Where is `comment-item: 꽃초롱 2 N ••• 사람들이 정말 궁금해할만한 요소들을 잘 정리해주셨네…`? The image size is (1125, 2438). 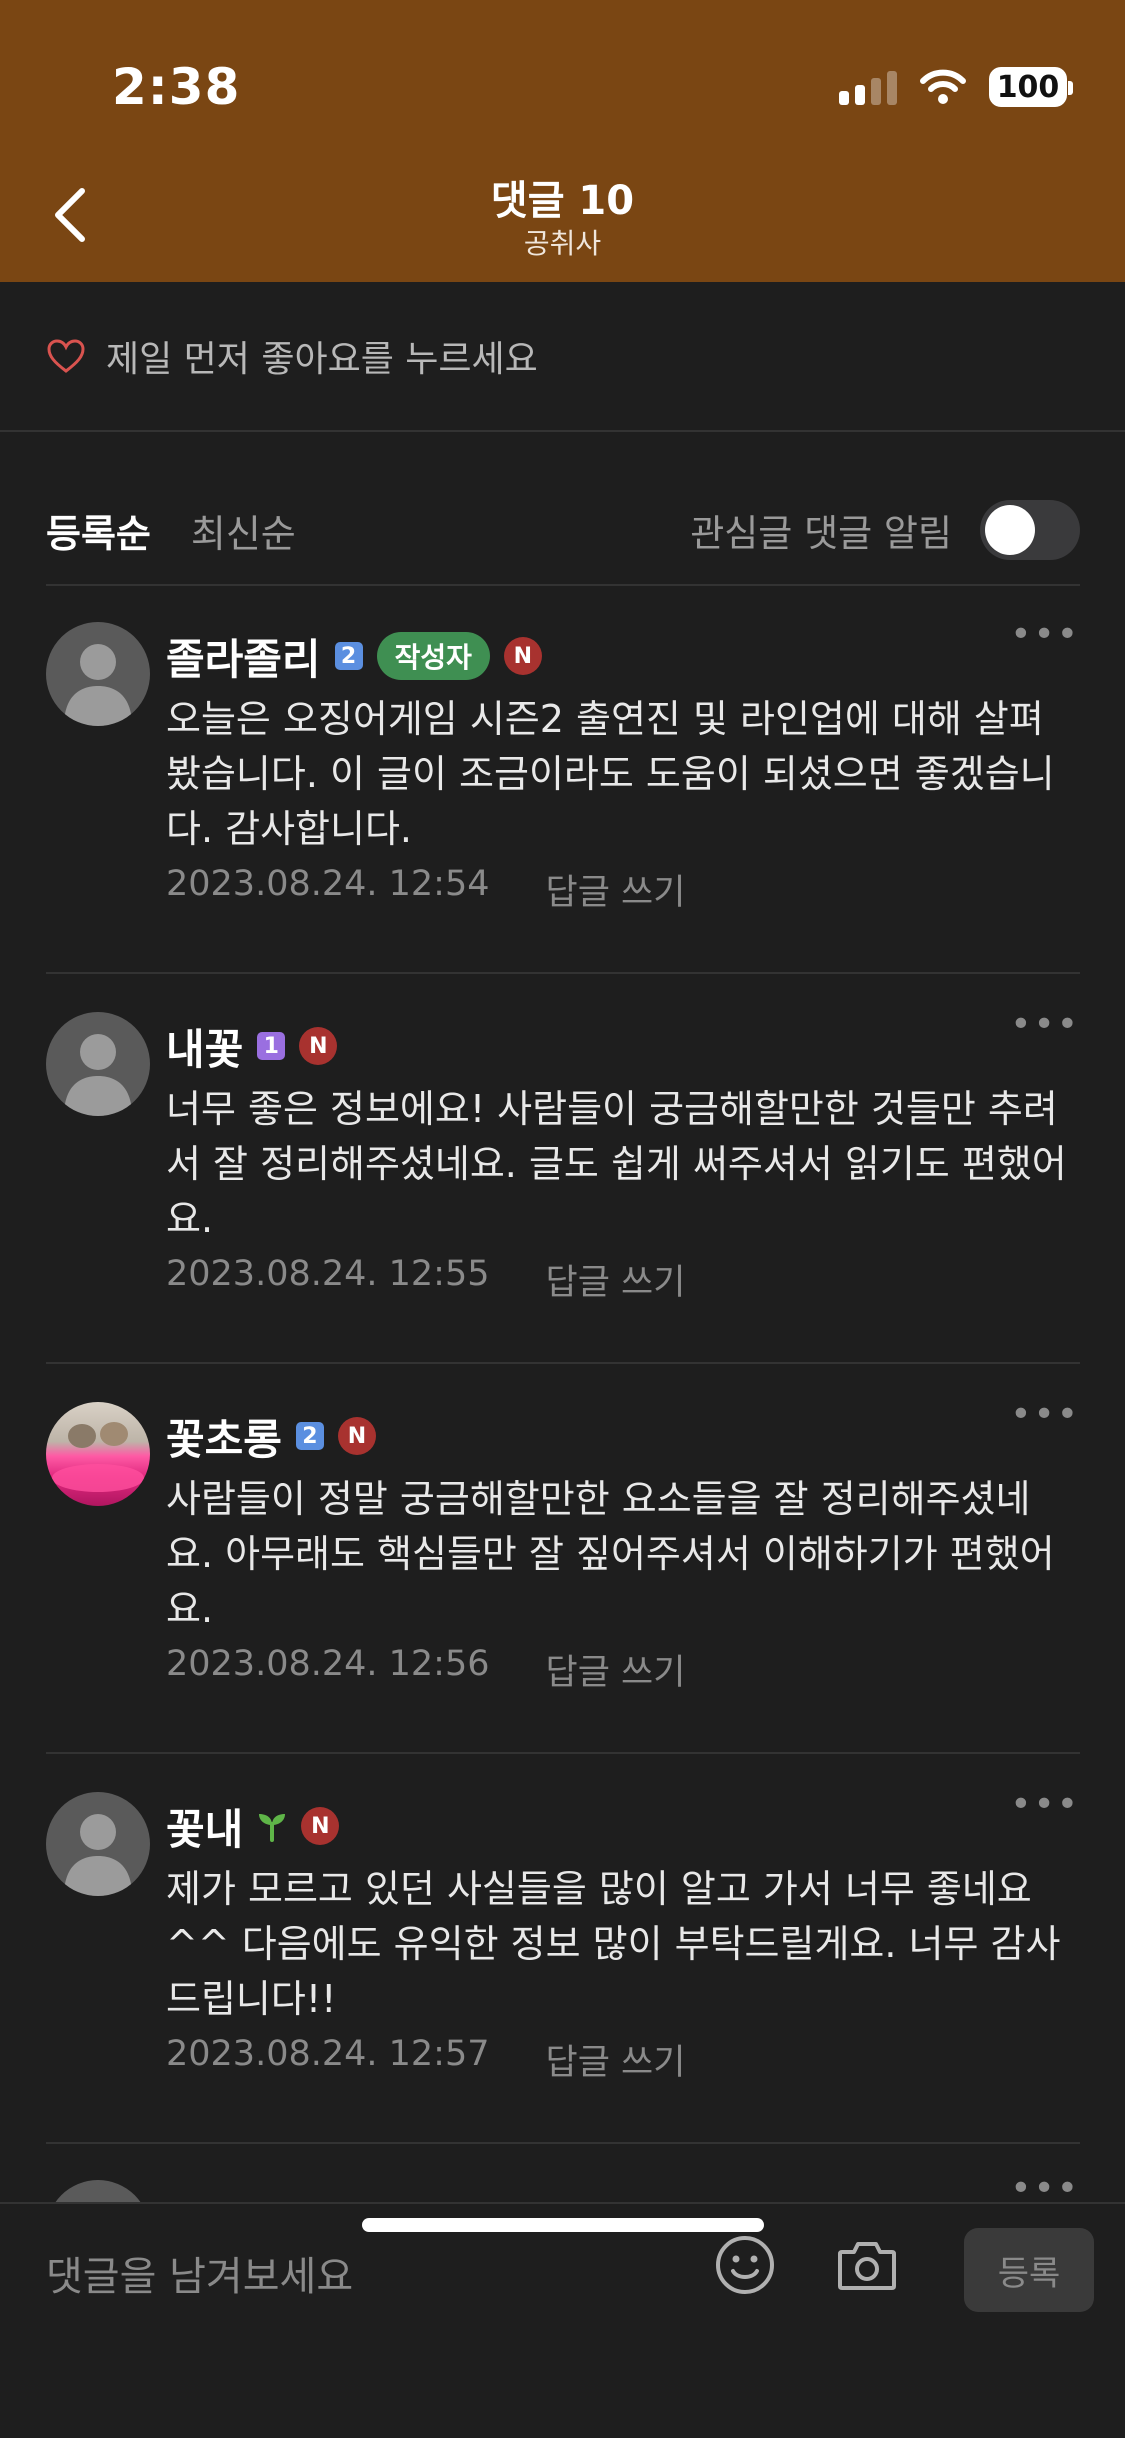
comment-item: 꽃초롱 2 N ••• 사람들이 정말 궁금해할만한 요소들을 잘 정리해주셨네… is located at coordinates (563, 1559).